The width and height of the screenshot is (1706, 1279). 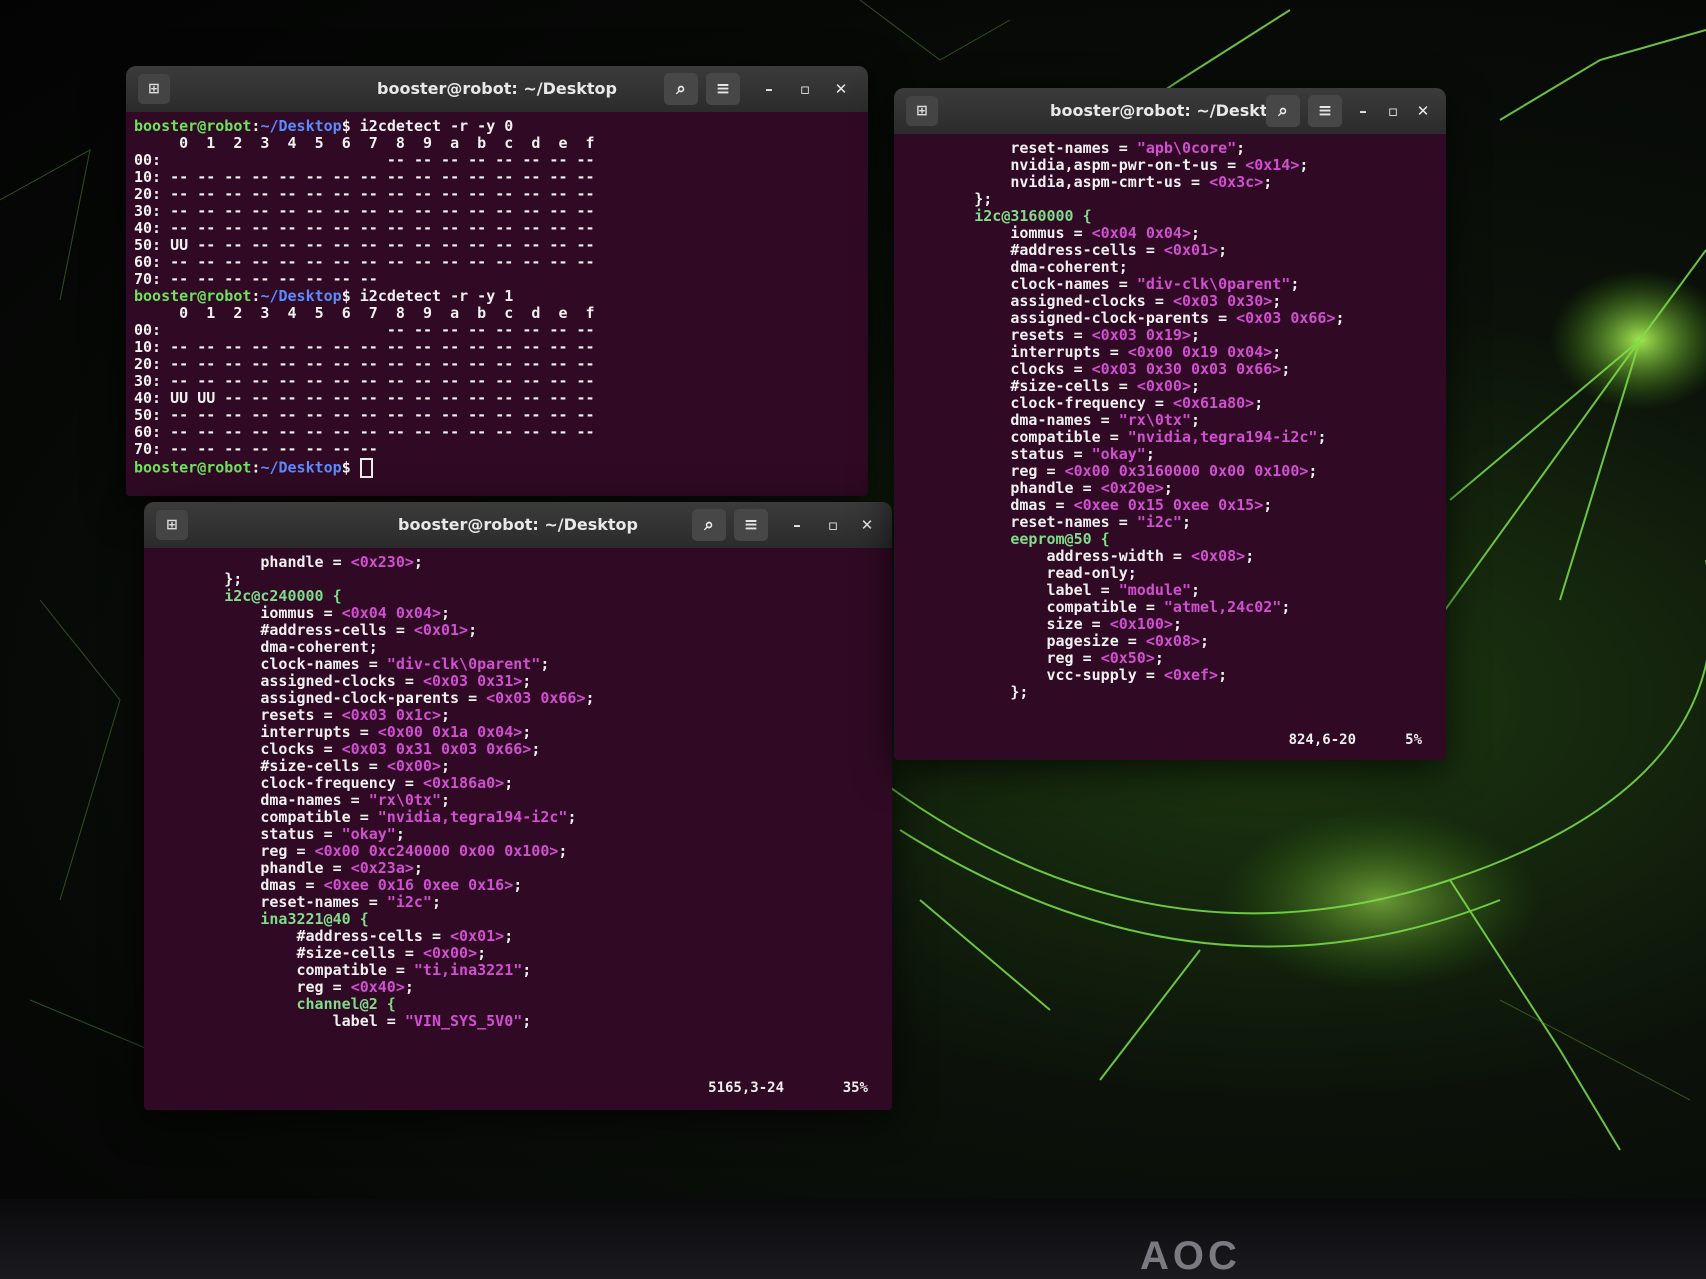 What do you see at coordinates (1069, 437) in the screenshot?
I see `dts-property-key: compatible =` at bounding box center [1069, 437].